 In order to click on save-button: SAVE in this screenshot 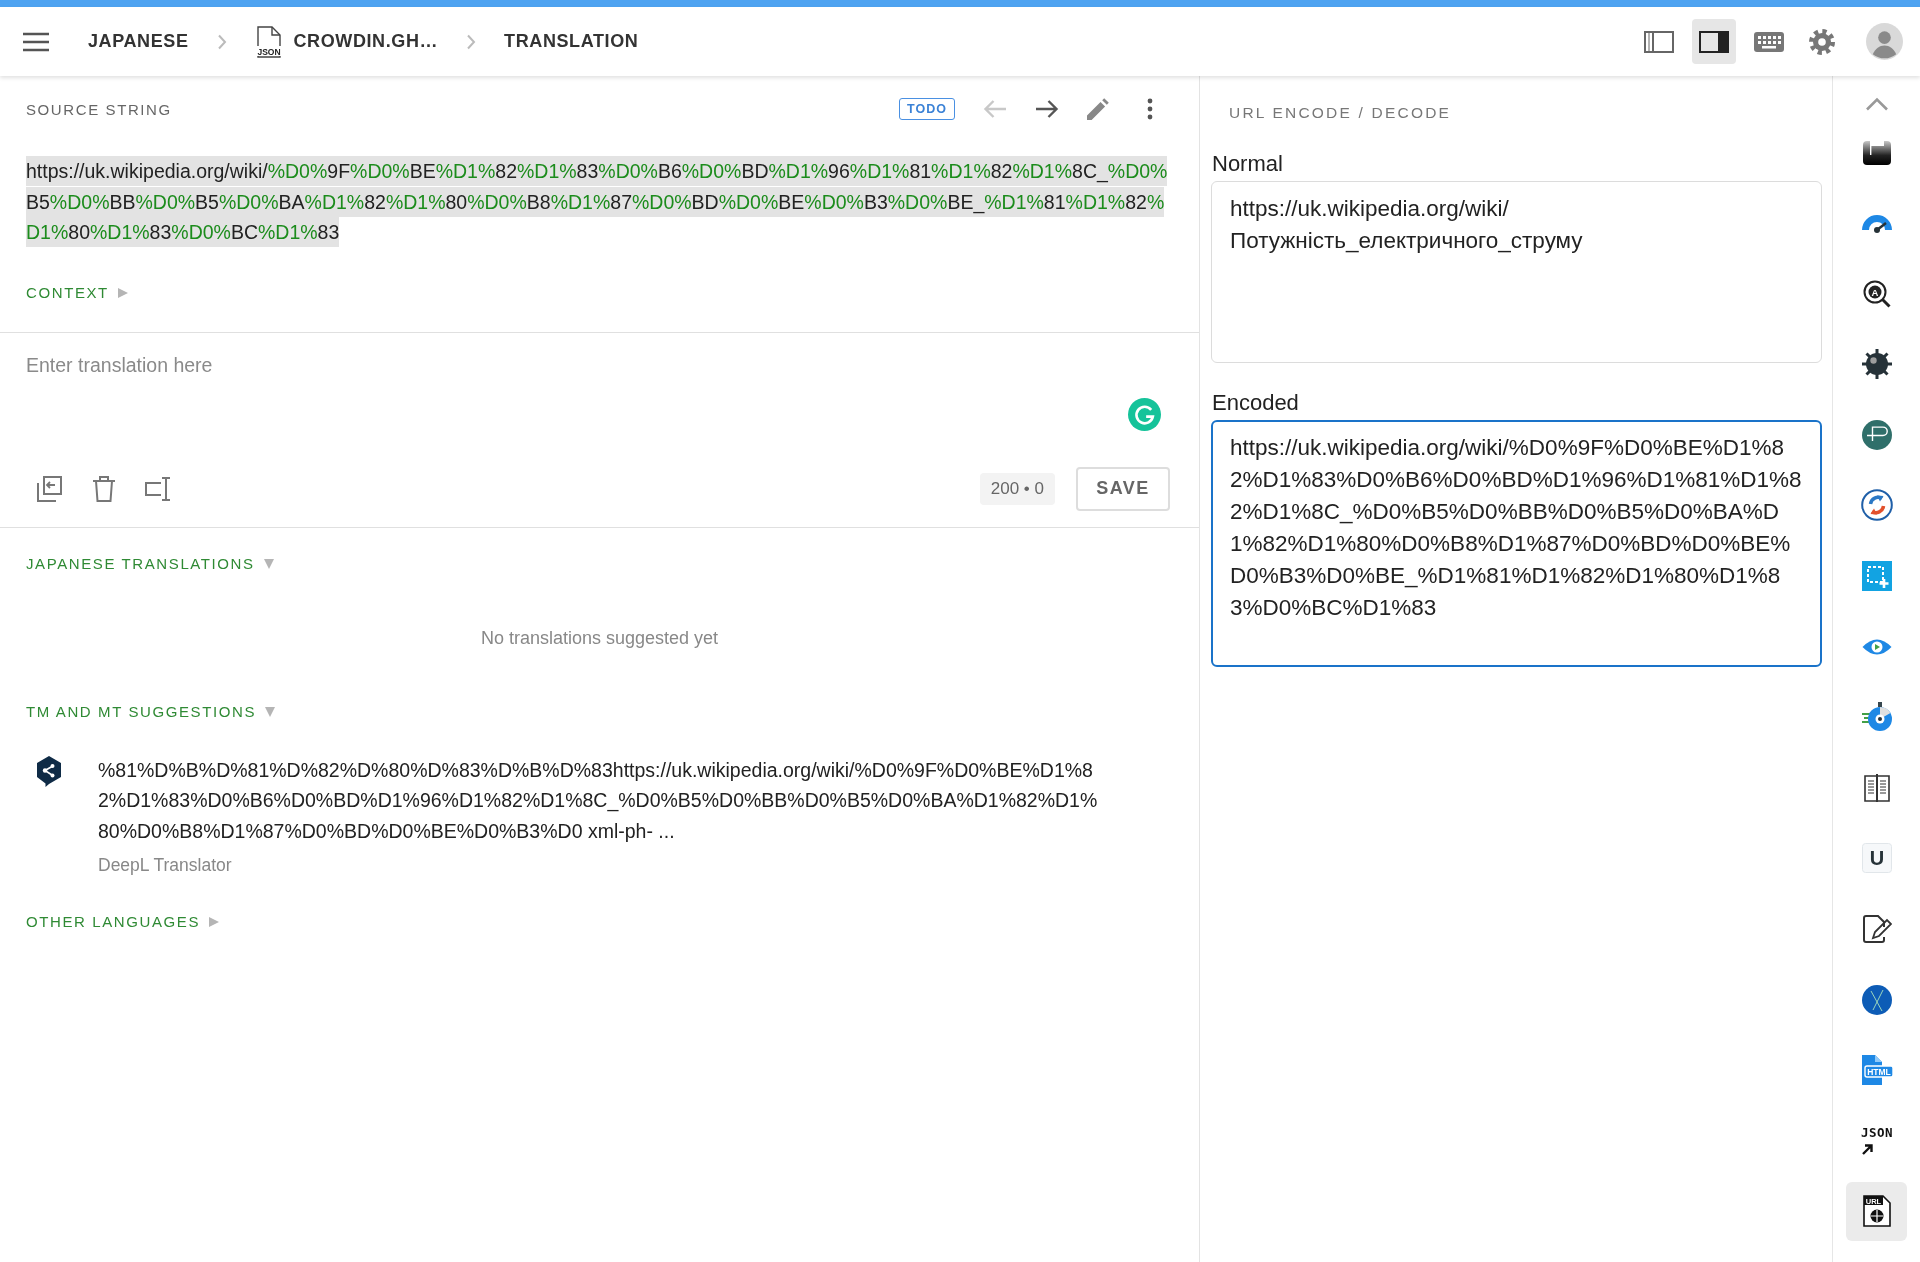, I will do `click(1123, 488)`.